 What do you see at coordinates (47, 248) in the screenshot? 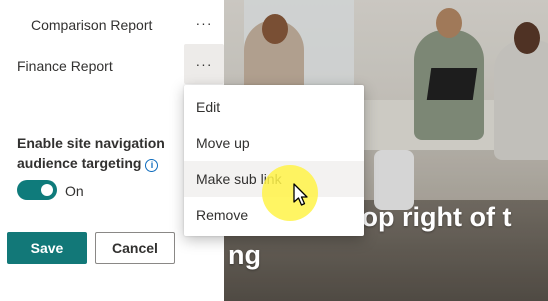
I see `save-button: Save` at bounding box center [47, 248].